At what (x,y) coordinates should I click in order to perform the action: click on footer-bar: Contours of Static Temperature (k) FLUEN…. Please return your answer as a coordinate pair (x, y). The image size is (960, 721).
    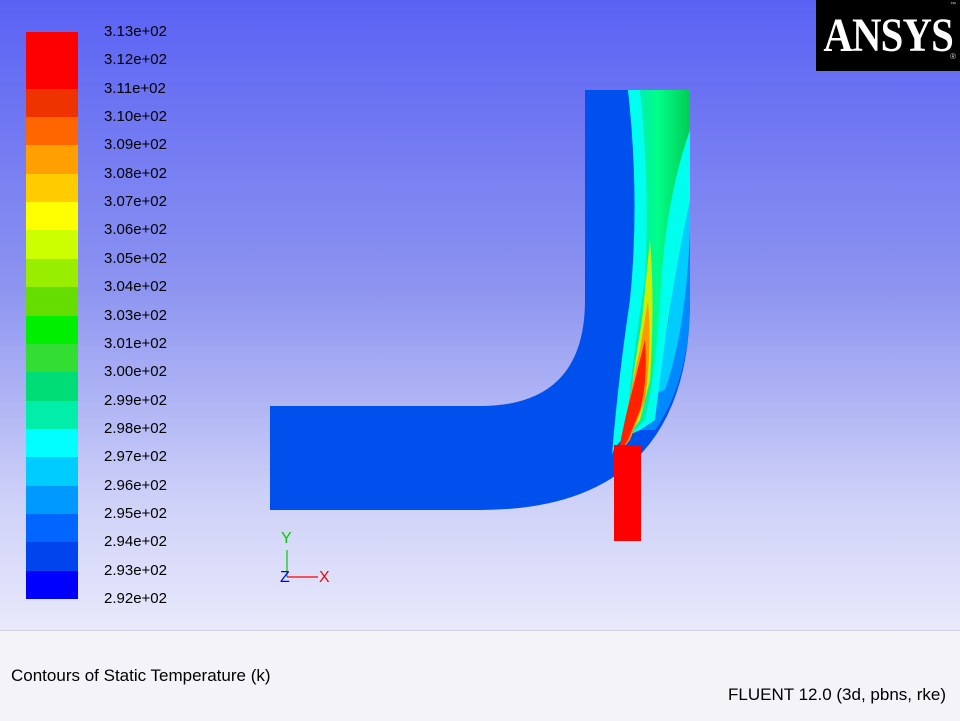
    Looking at the image, I should click on (480, 675).